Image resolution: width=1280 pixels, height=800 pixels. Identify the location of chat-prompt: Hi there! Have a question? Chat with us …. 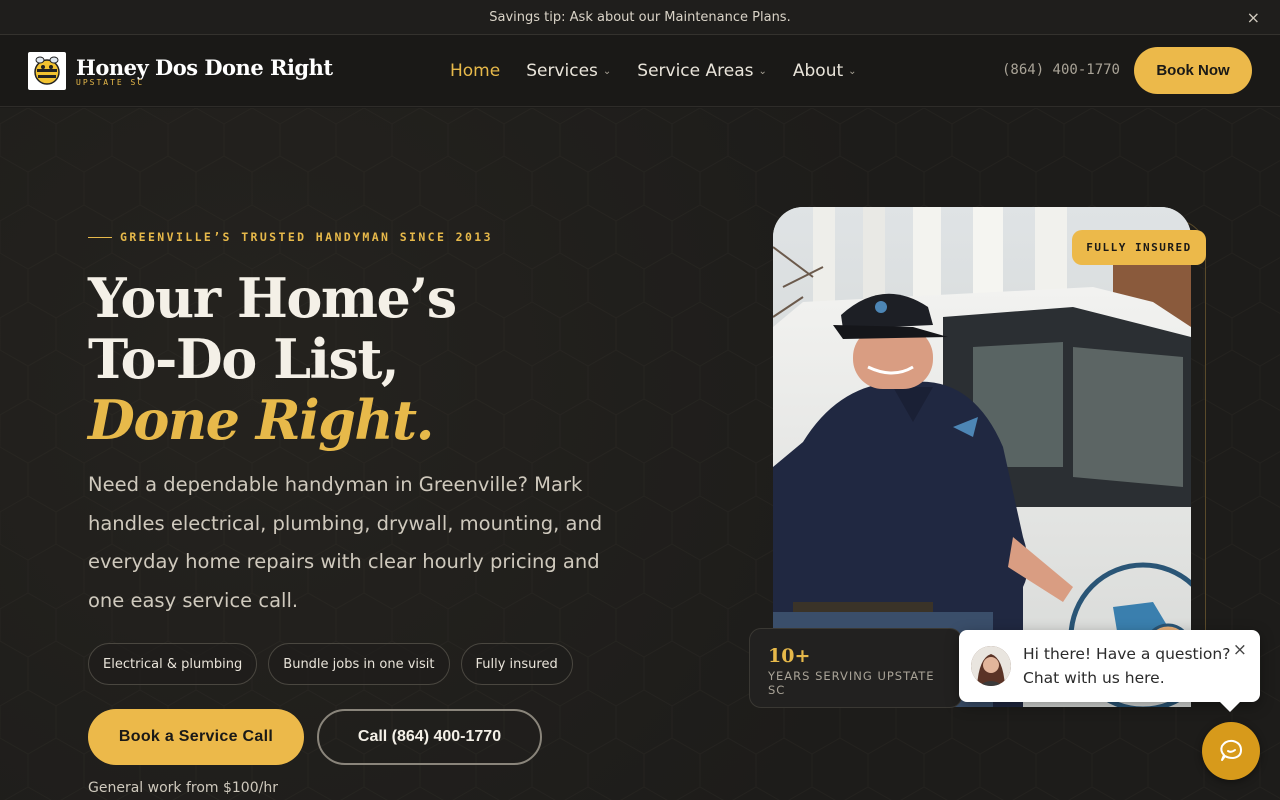
(1109, 671).